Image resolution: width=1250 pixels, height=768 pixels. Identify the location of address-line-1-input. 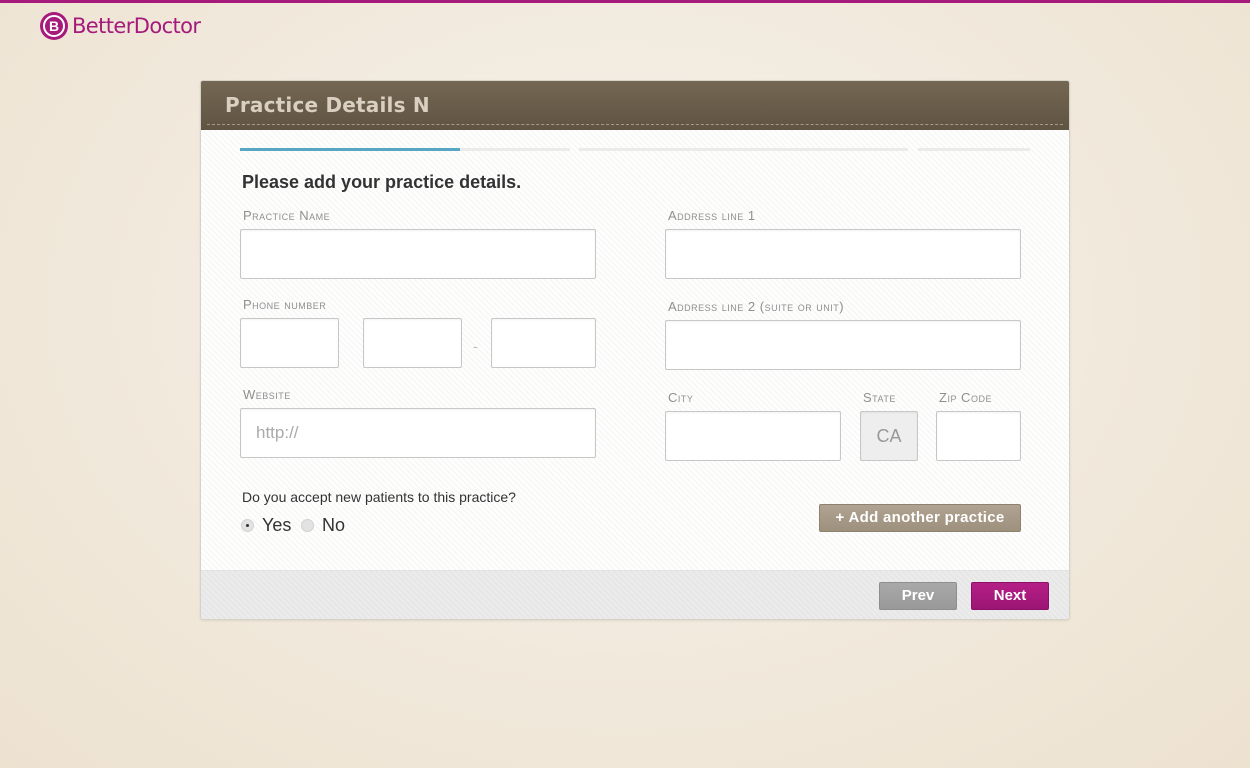
(843, 254).